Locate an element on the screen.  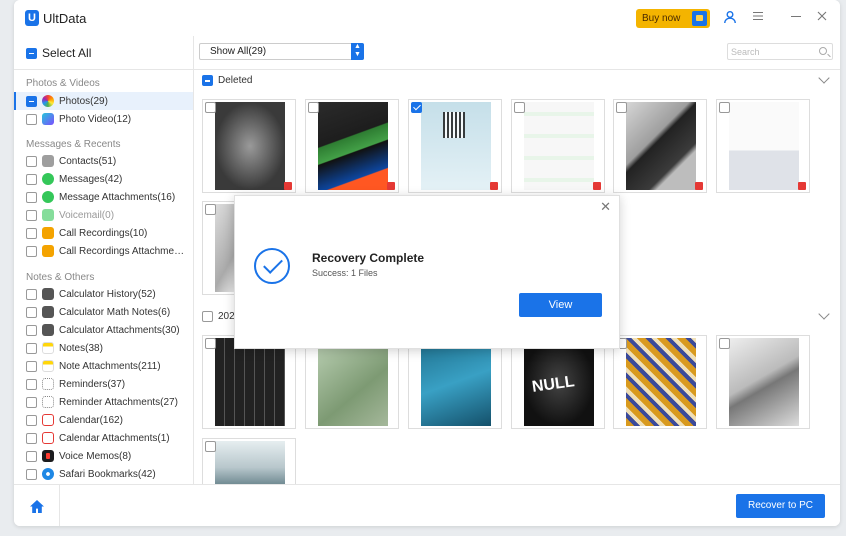
title-bar: U UltData Buy now is located at coordinates (427, 18).